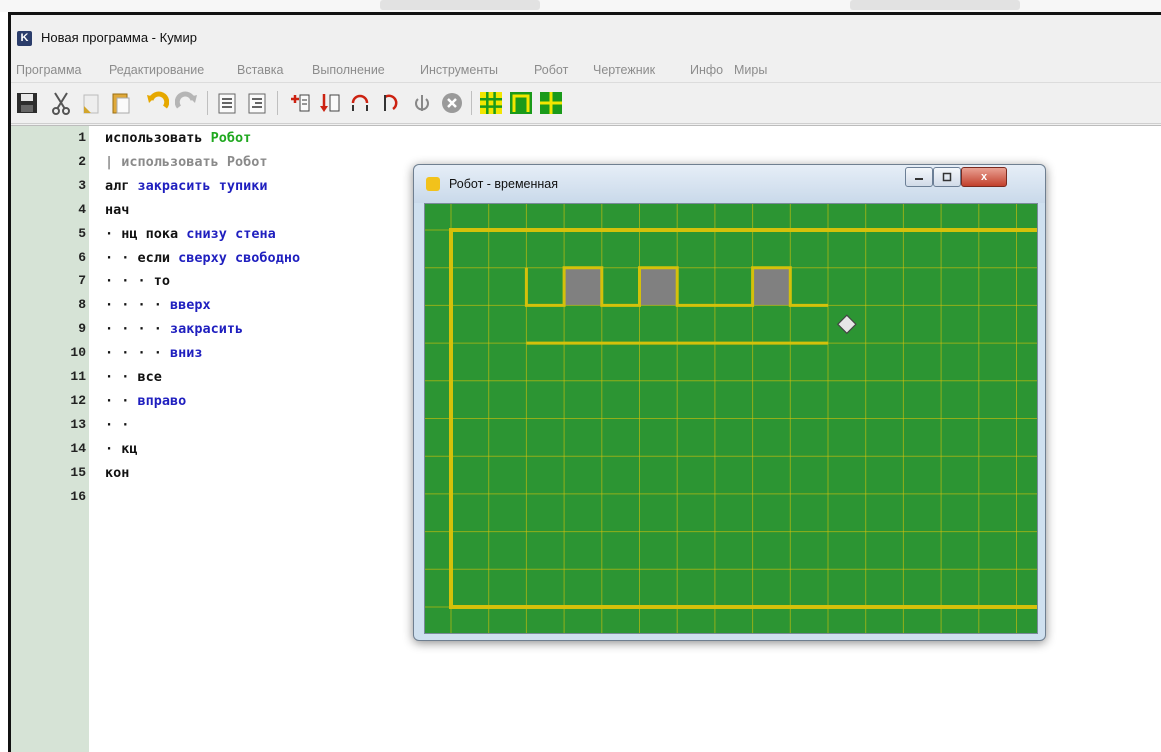 This screenshot has height=752, width=1161. What do you see at coordinates (82, 281) in the screenshot?
I see `line-number: 7` at bounding box center [82, 281].